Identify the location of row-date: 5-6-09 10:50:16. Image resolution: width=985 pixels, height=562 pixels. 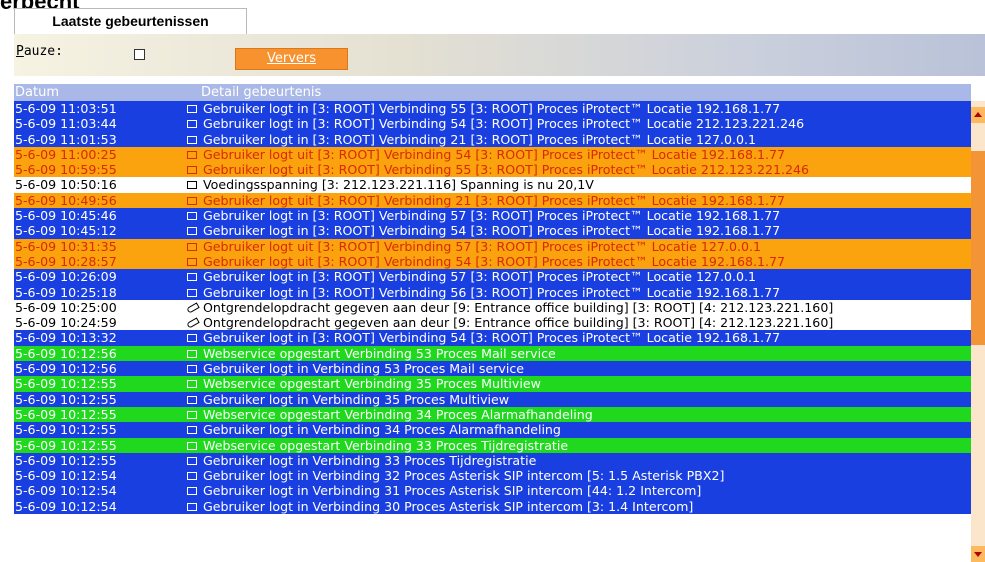
(66, 185).